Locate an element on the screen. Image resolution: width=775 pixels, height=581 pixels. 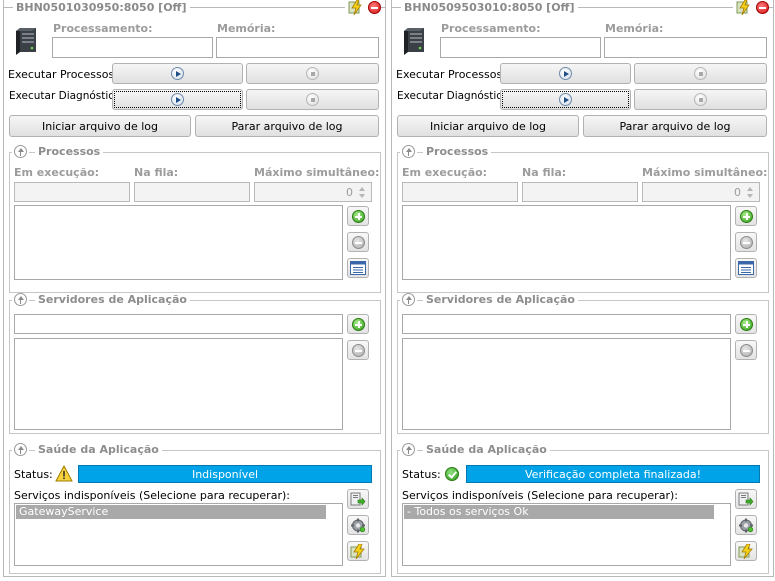
processos-title: Processos is located at coordinates (457, 151).